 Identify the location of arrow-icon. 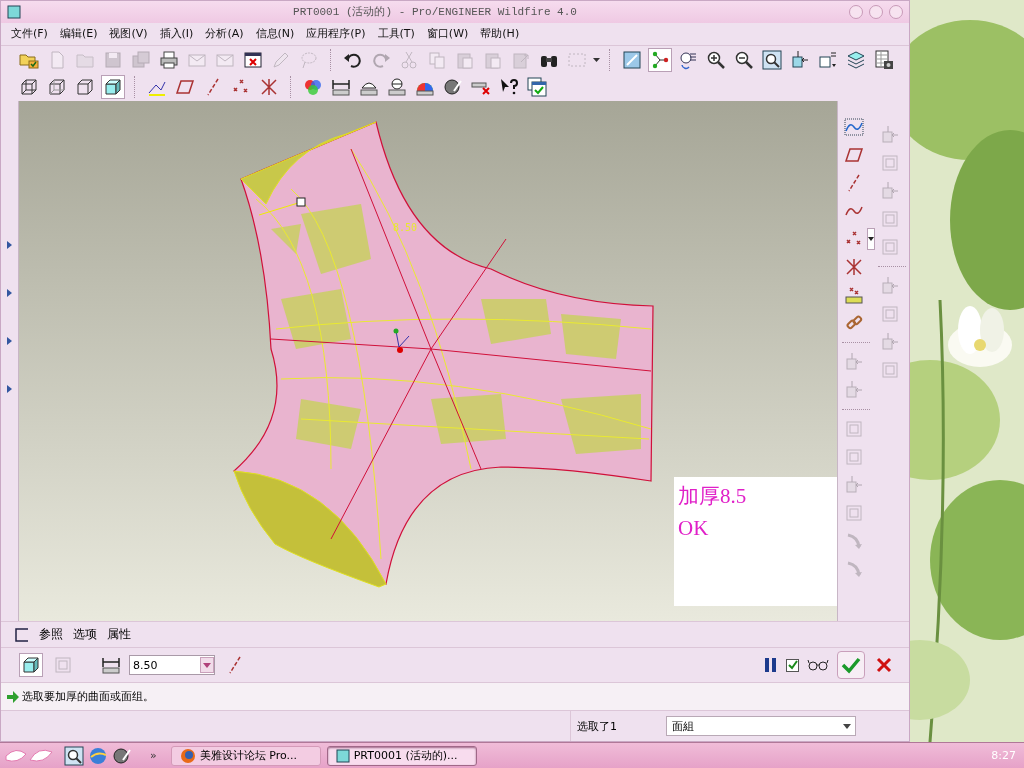
(13, 696).